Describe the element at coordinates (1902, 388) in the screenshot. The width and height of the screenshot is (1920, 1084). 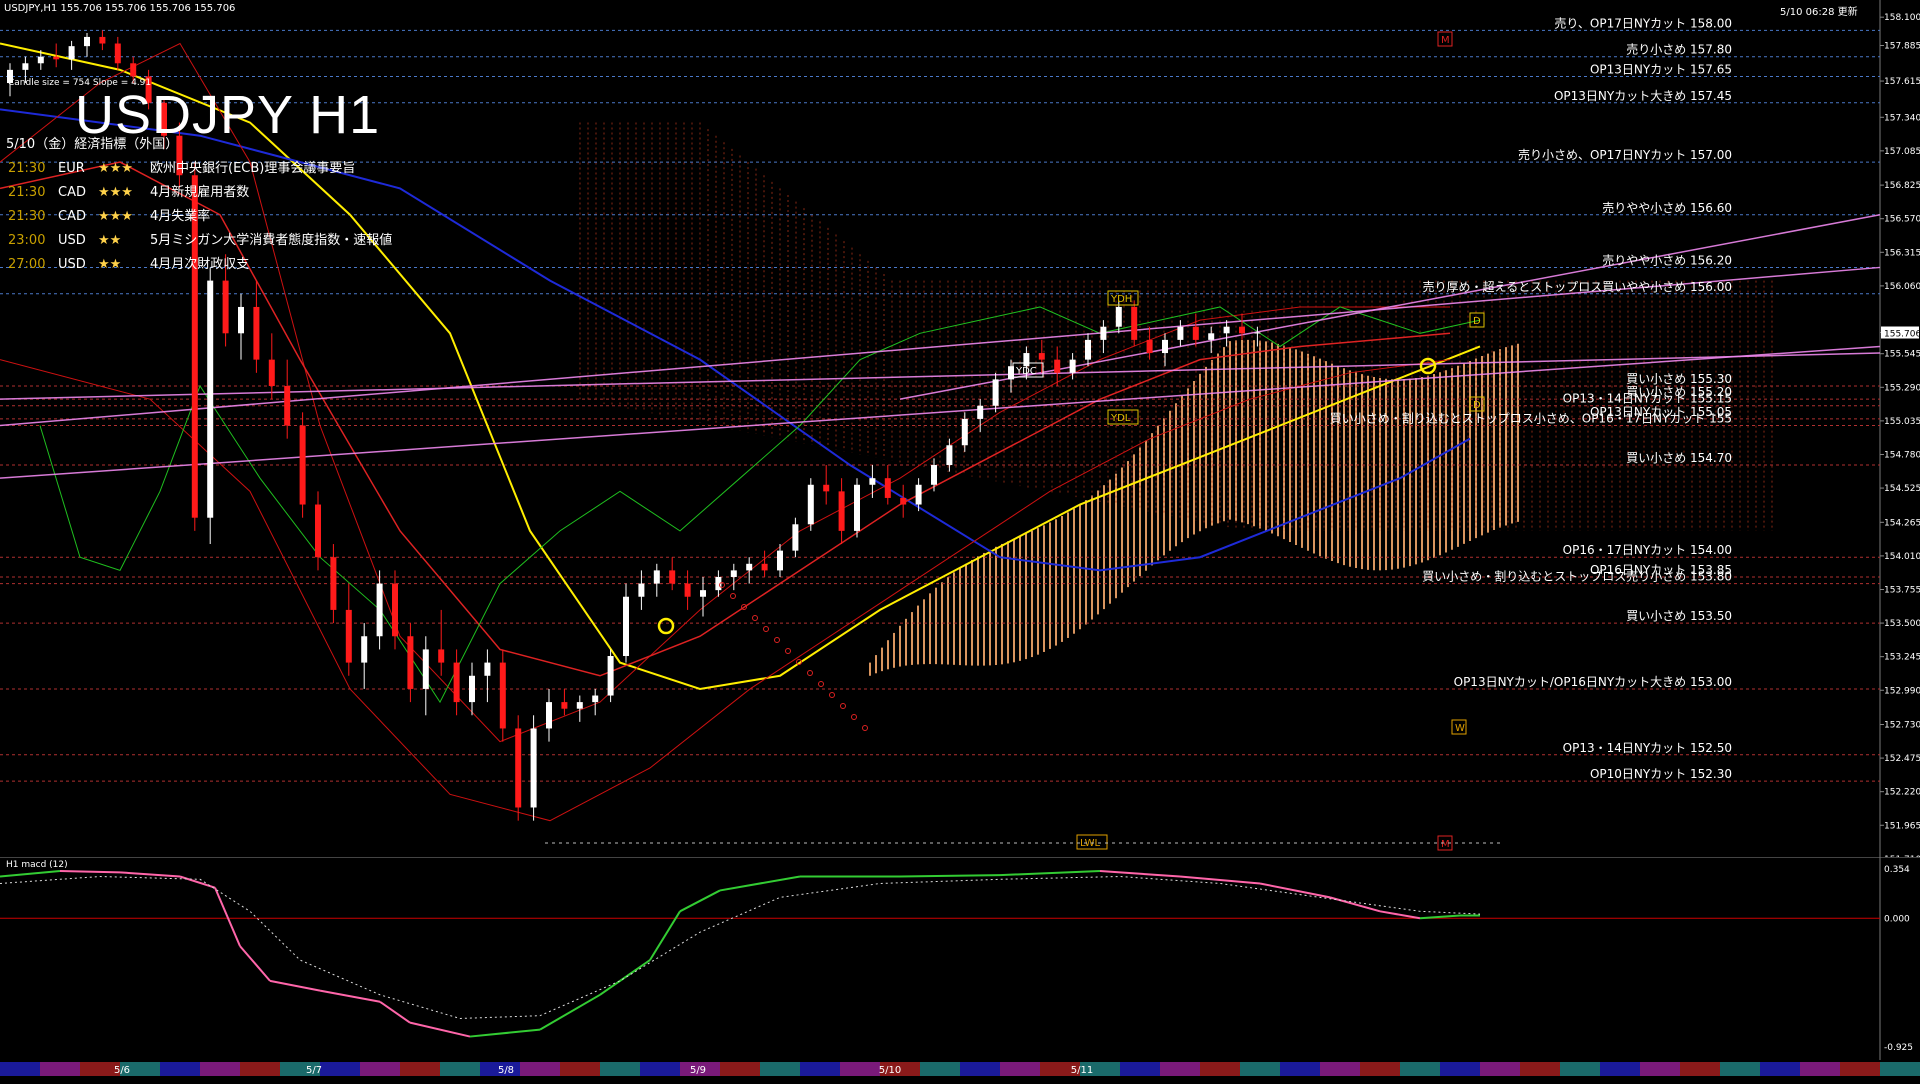
I see `price-tick-label: 155.290` at that location.